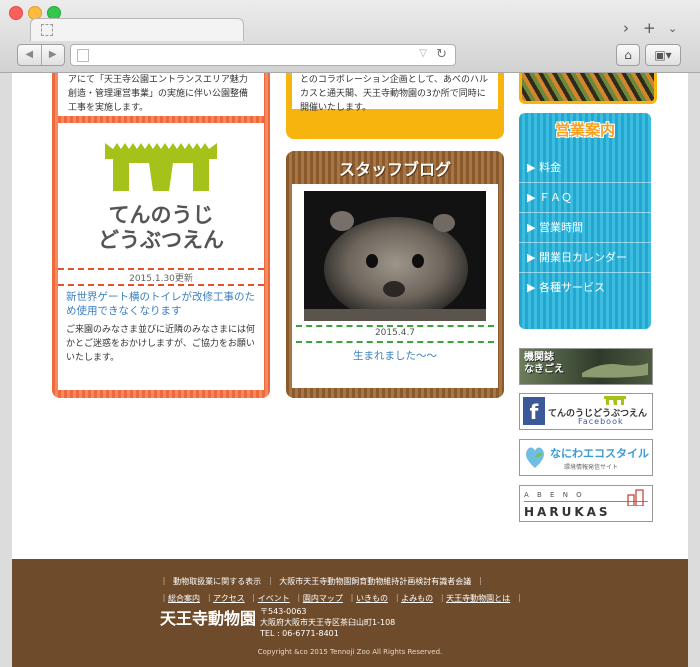  What do you see at coordinates (555, 197) in the screenshot?
I see `menu-item-label: ＦＡＱ` at bounding box center [555, 197].